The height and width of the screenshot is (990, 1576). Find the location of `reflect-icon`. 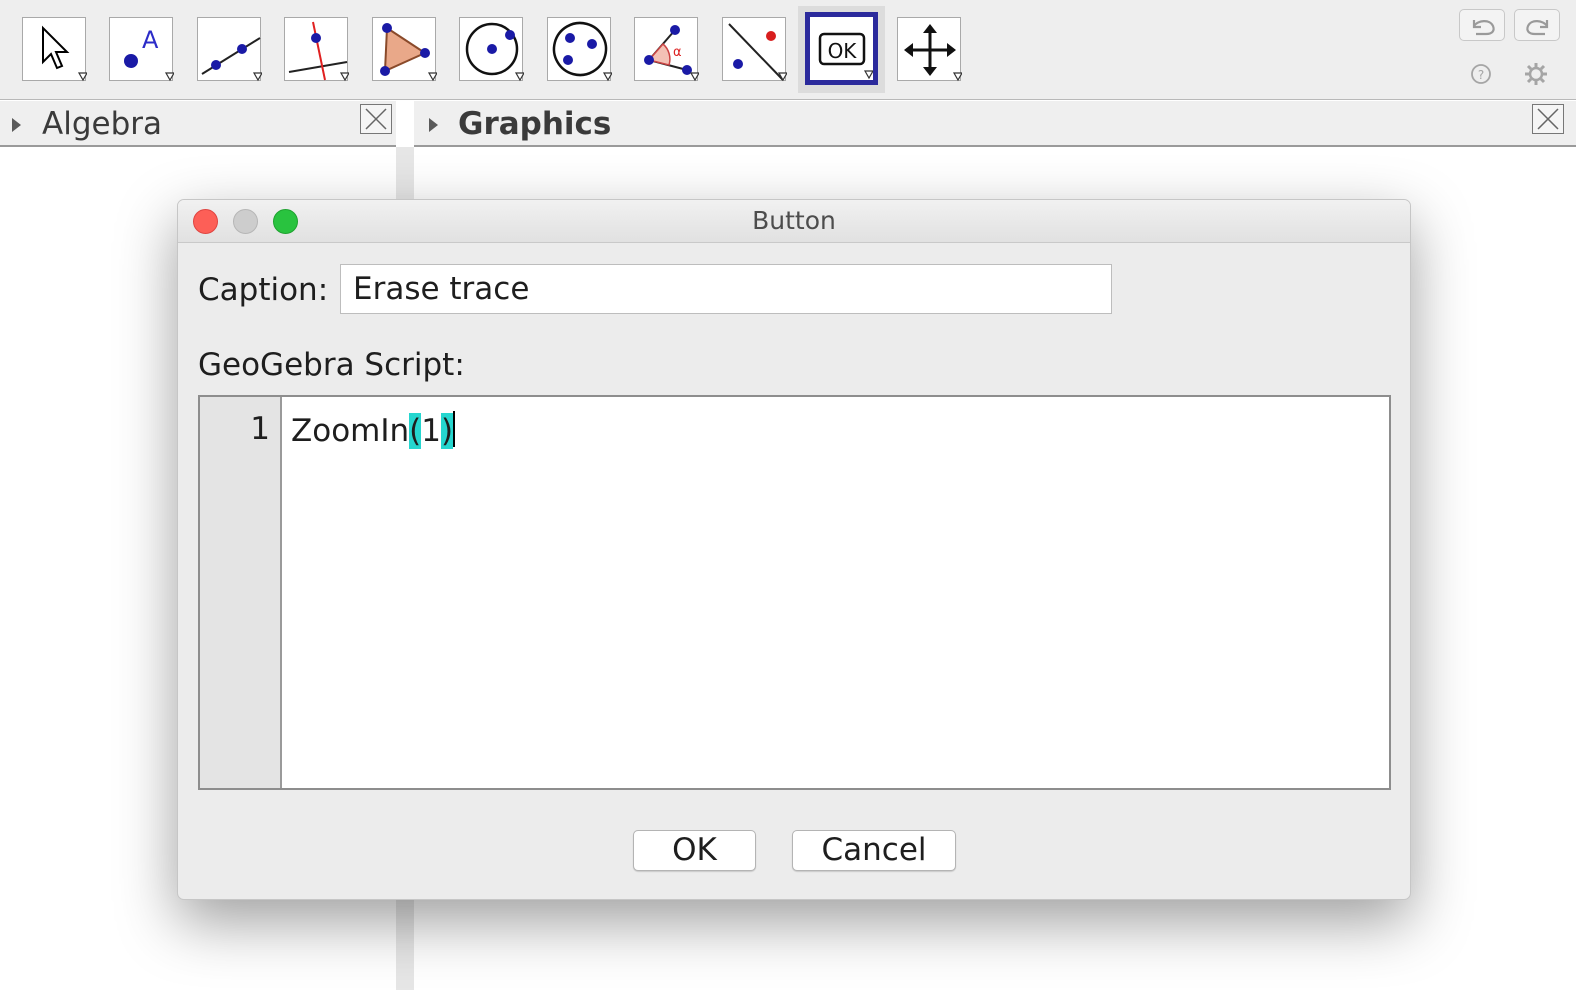

reflect-icon is located at coordinates (757, 52).